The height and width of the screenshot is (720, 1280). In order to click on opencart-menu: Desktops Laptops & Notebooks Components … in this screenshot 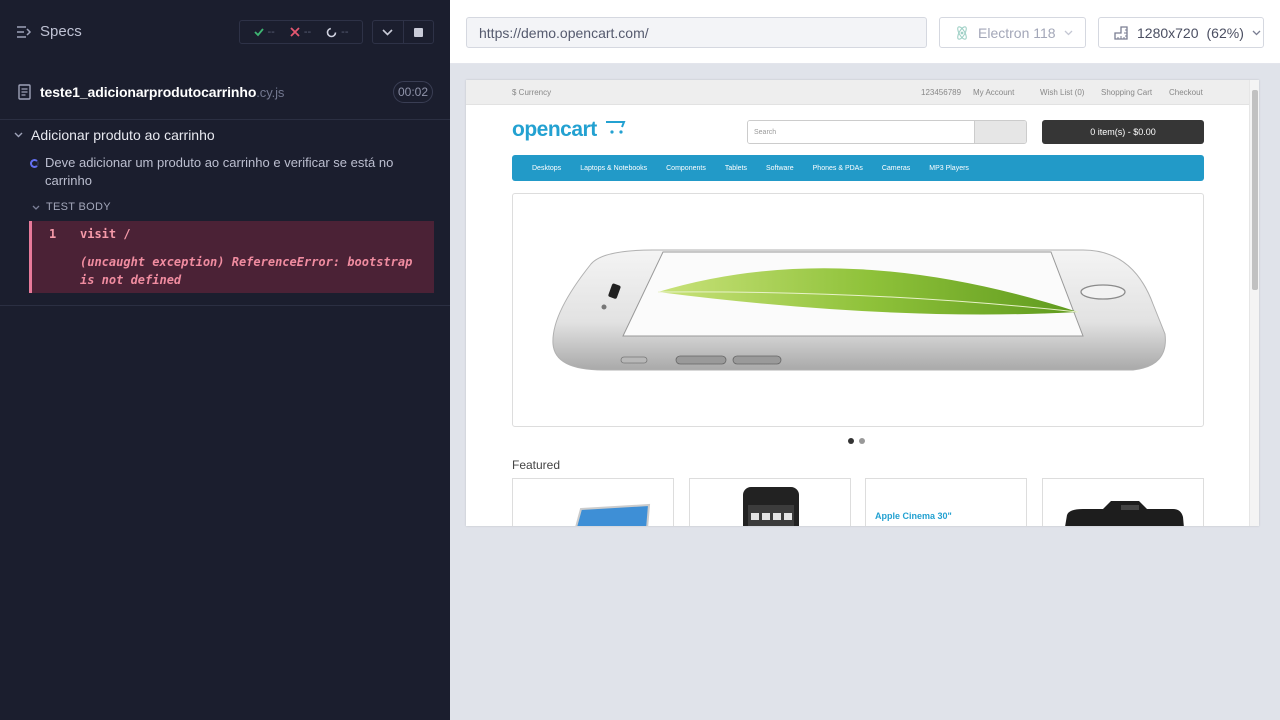, I will do `click(858, 168)`.